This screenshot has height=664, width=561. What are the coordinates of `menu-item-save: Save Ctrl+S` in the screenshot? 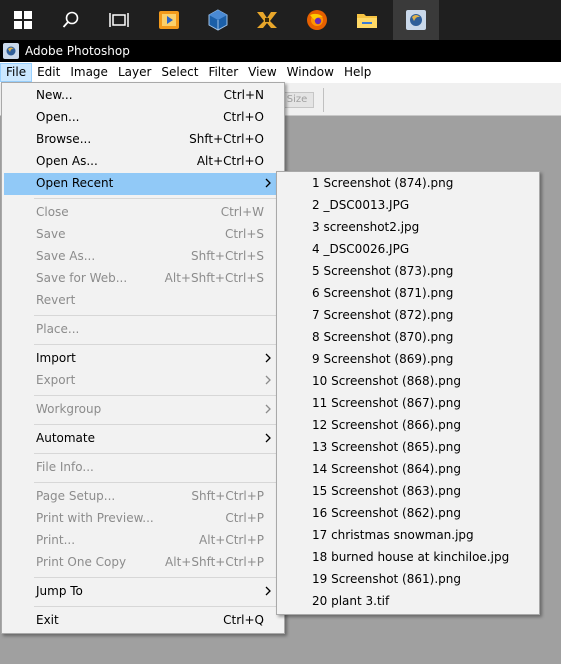 It's located at (143, 235).